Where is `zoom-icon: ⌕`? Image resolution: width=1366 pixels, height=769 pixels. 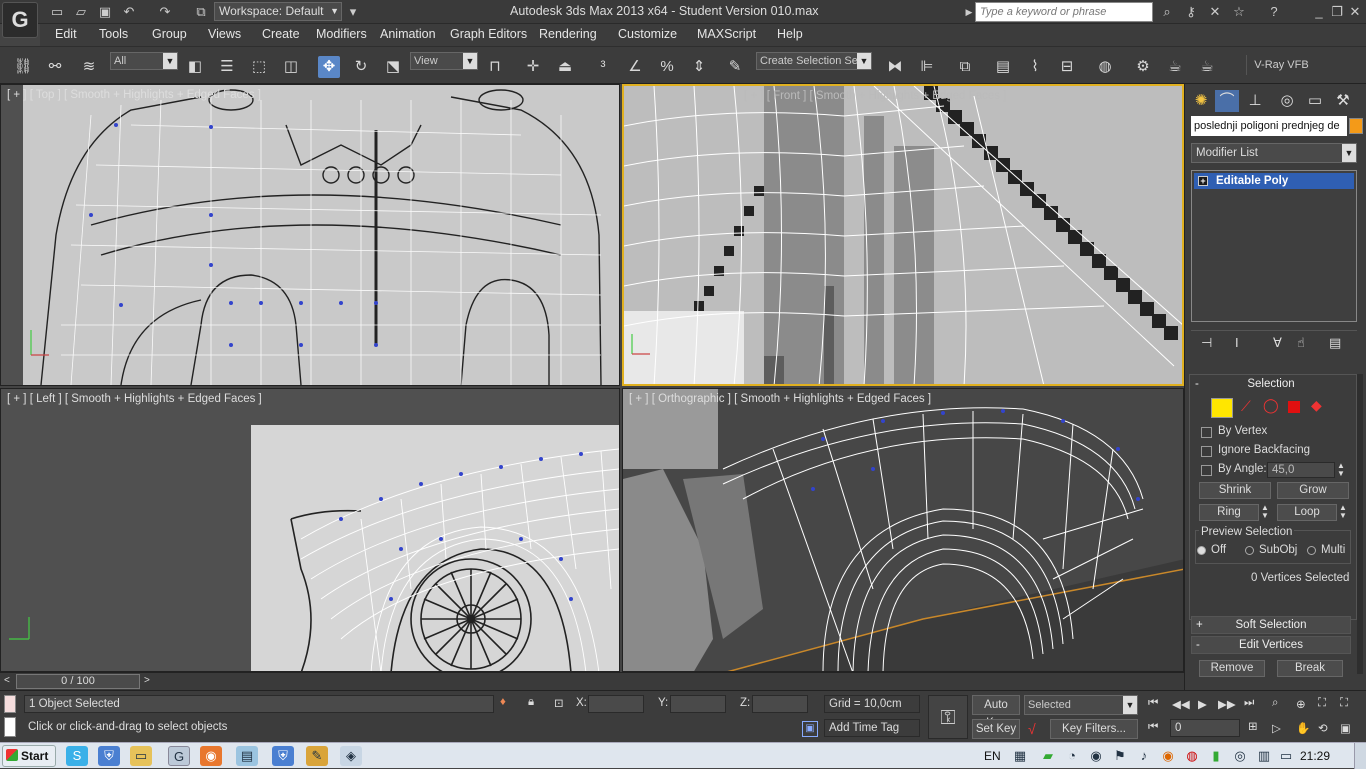
zoom-icon: ⌕ is located at coordinates (1275, 703).